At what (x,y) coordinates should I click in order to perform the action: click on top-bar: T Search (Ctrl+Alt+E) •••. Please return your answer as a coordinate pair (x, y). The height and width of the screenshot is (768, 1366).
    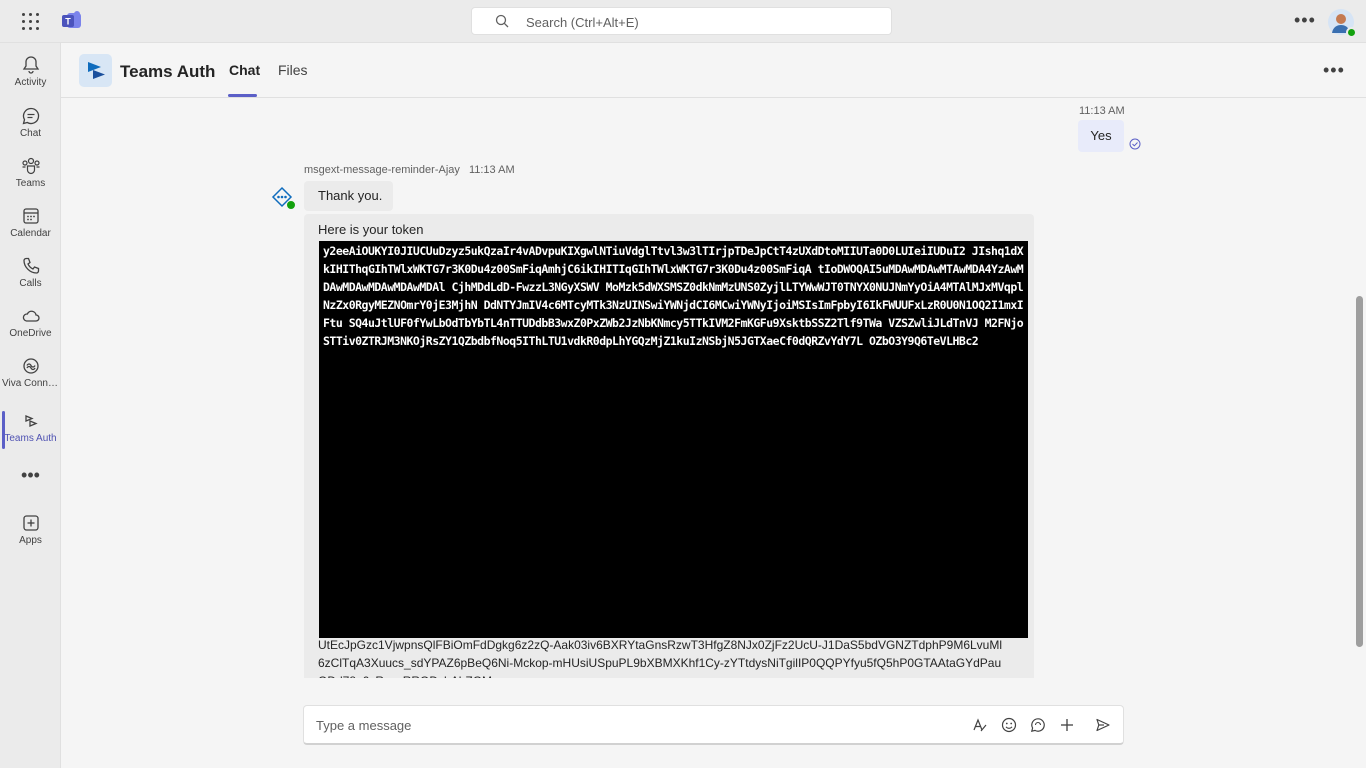
    Looking at the image, I should click on (683, 21).